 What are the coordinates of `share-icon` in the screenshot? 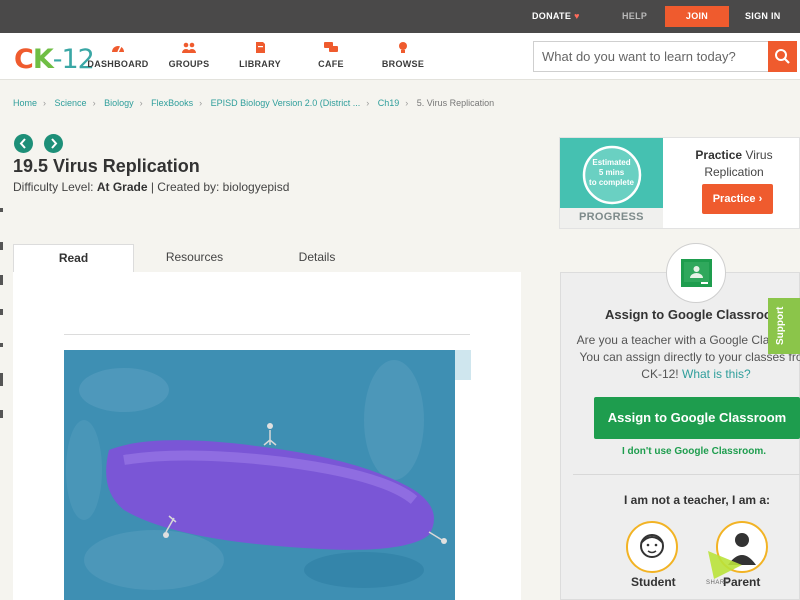 It's located at (725, 565).